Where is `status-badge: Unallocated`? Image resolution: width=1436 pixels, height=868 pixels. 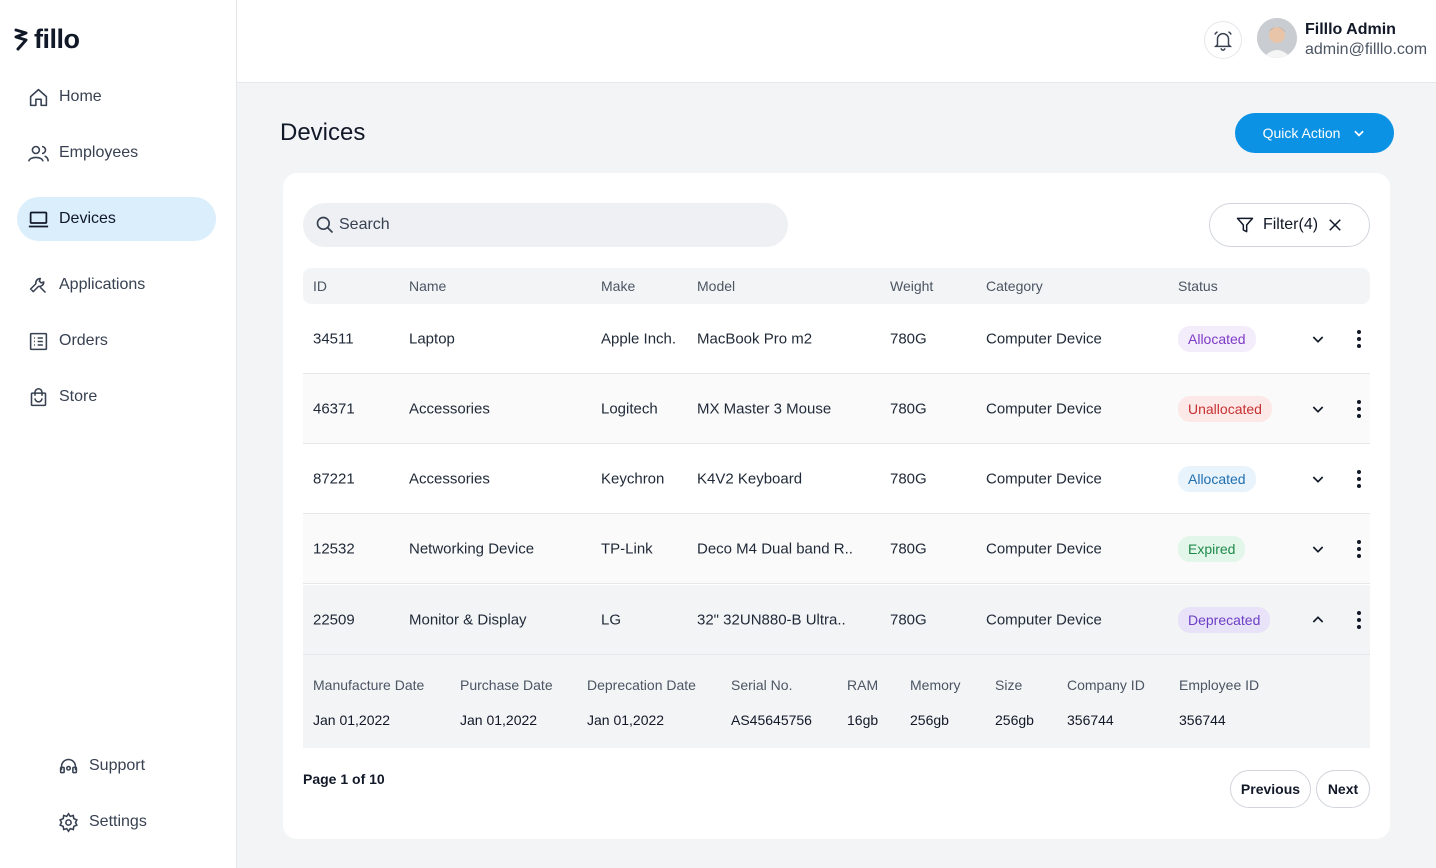 status-badge: Unallocated is located at coordinates (1225, 408).